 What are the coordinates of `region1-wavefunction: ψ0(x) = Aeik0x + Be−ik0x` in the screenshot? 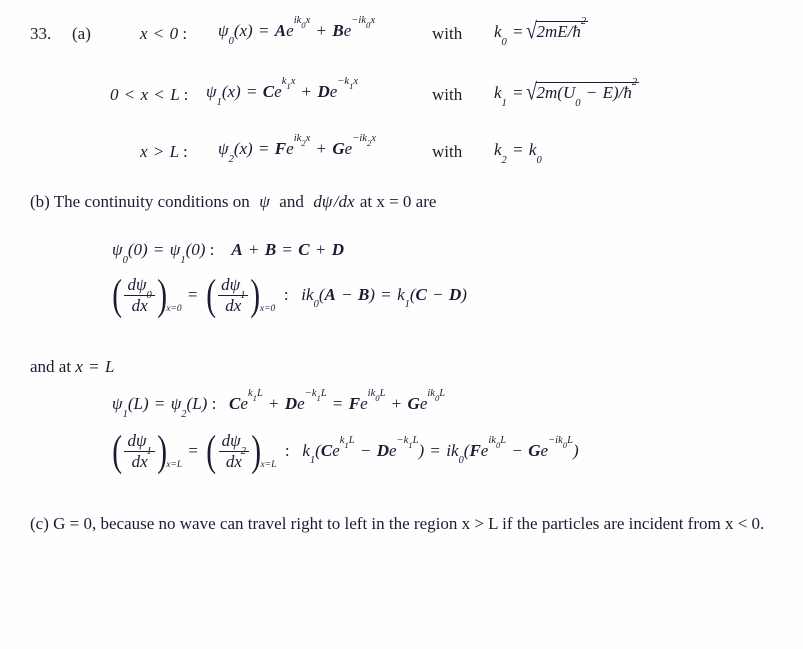 It's located at (296, 30).